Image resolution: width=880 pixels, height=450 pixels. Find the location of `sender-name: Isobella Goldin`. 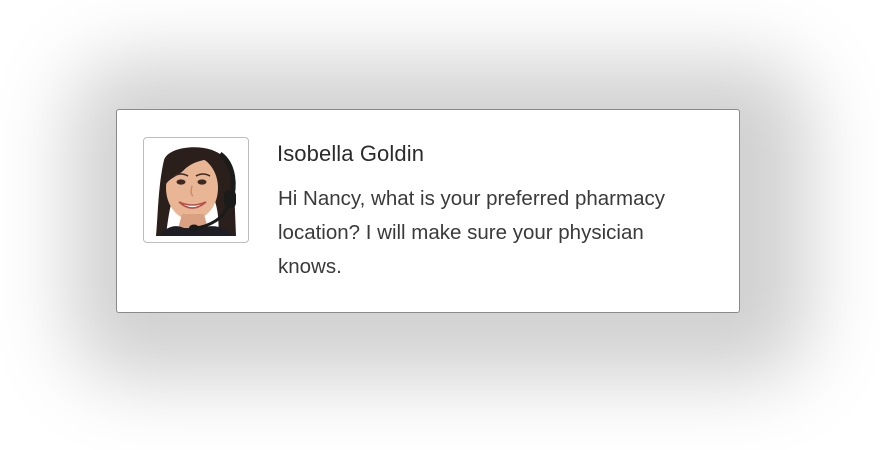

sender-name: Isobella Goldin is located at coordinates (351, 153).